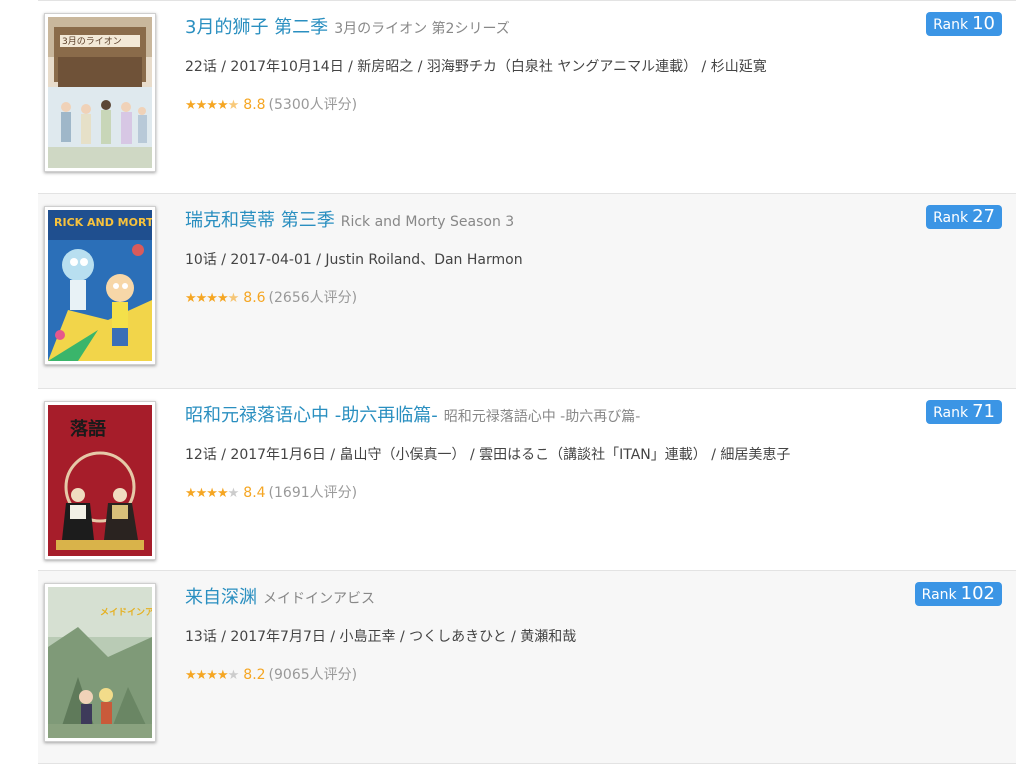  I want to click on title-link: 来自深渊, so click(221, 597).